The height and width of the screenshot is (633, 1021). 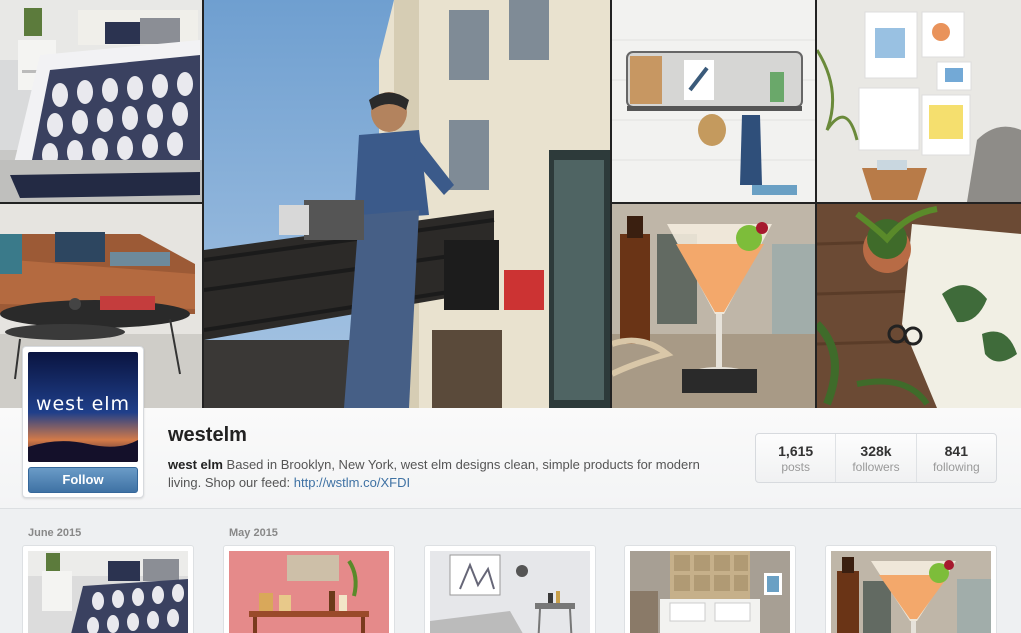 What do you see at coordinates (795, 467) in the screenshot?
I see `stat-posts-label: posts` at bounding box center [795, 467].